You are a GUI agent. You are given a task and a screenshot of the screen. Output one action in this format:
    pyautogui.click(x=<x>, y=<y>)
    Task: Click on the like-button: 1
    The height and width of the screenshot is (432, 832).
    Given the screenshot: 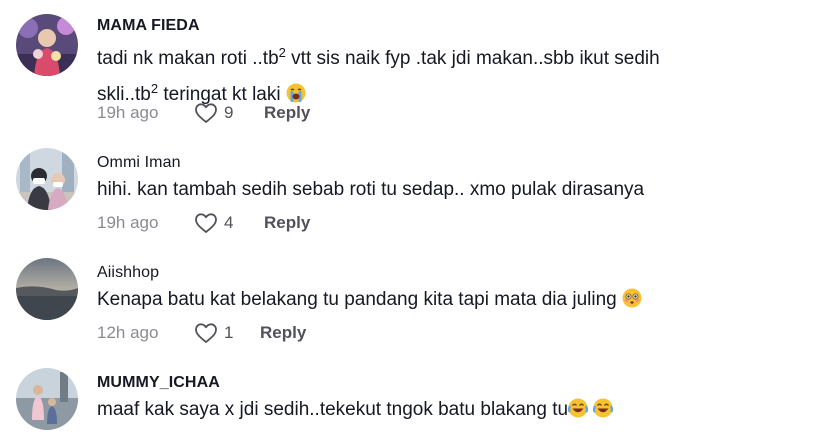 What is the action you would take?
    pyautogui.click(x=227, y=333)
    